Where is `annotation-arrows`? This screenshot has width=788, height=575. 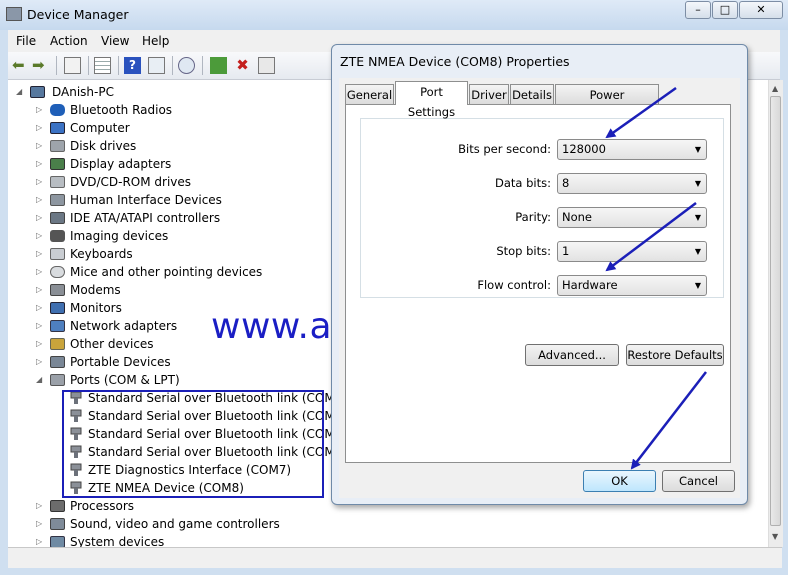 annotation-arrows is located at coordinates (656, 278).